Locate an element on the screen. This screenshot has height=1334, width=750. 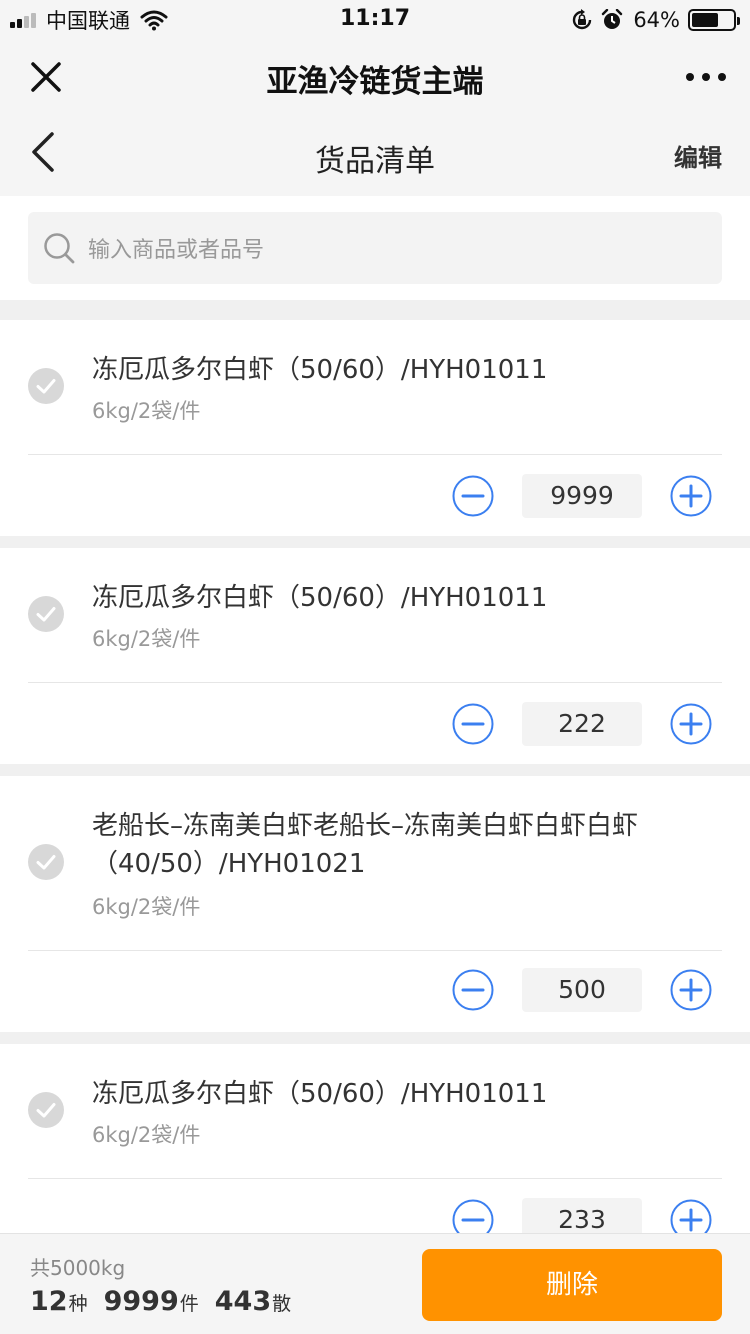
battery-percent: 64% is located at coordinates (656, 20).